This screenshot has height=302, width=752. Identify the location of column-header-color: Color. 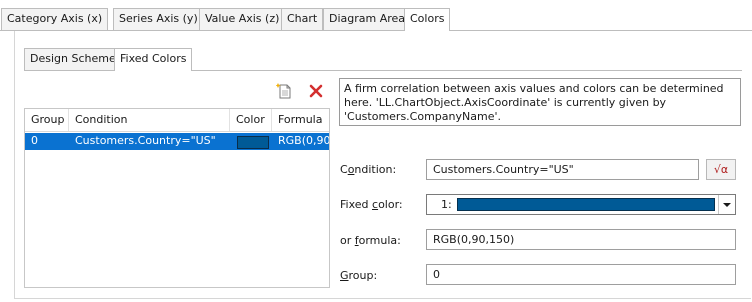
(251, 120).